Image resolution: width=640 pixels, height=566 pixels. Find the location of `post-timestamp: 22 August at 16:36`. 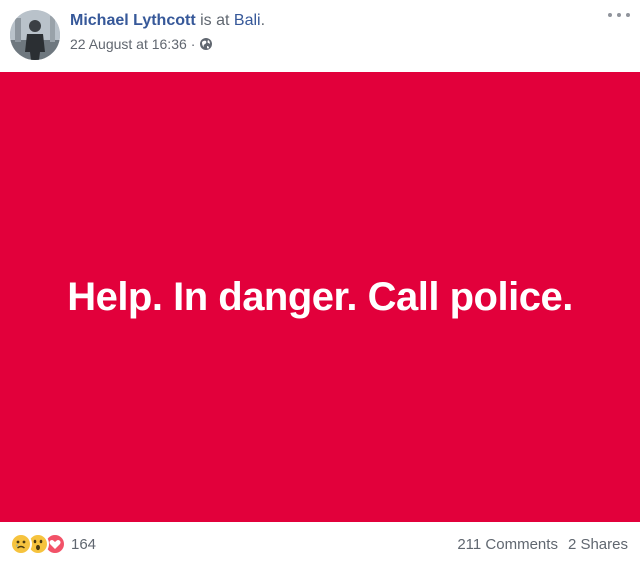

post-timestamp: 22 August at 16:36 is located at coordinates (128, 44).